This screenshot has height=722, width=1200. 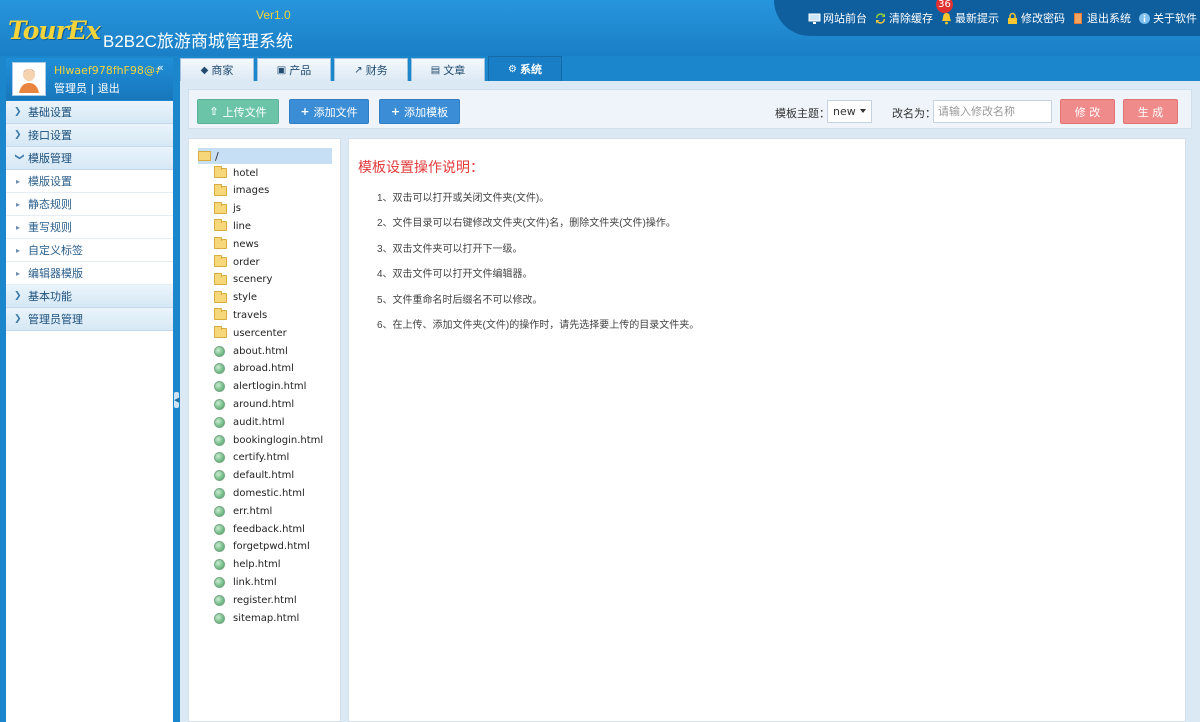 What do you see at coordinates (254, 369) in the screenshot?
I see `tree-file-item: abroad.html` at bounding box center [254, 369].